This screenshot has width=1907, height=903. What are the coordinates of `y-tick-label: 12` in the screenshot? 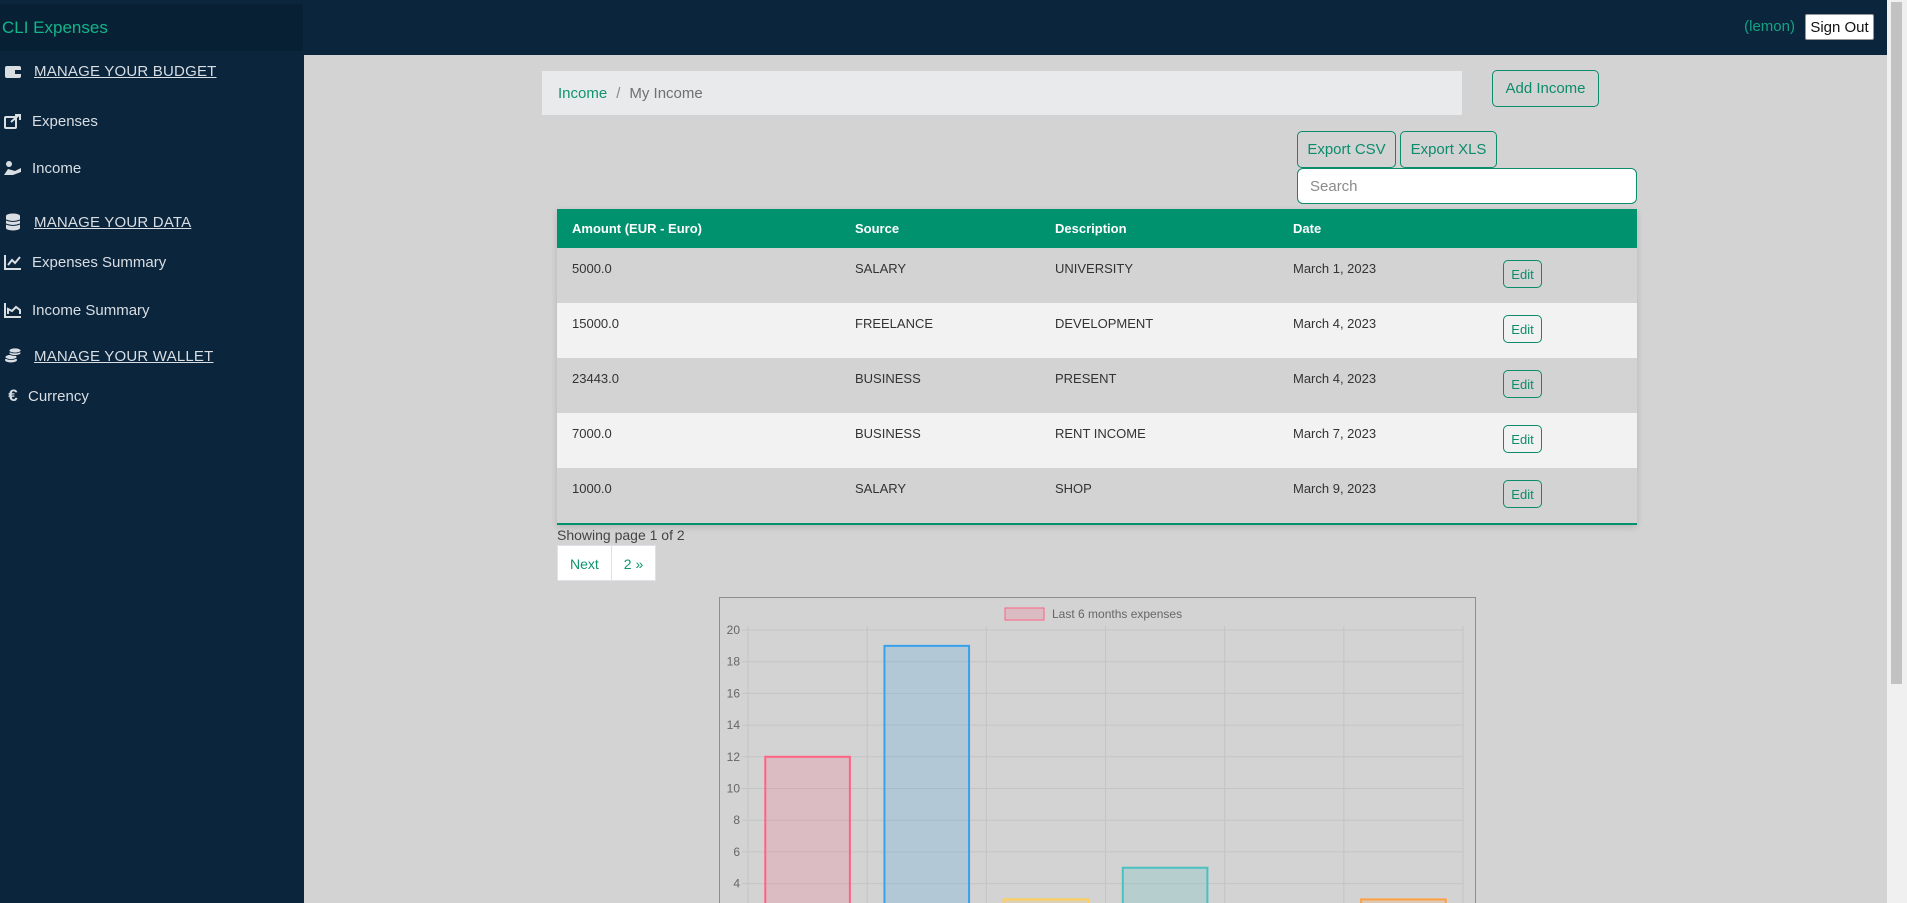 It's located at (734, 757).